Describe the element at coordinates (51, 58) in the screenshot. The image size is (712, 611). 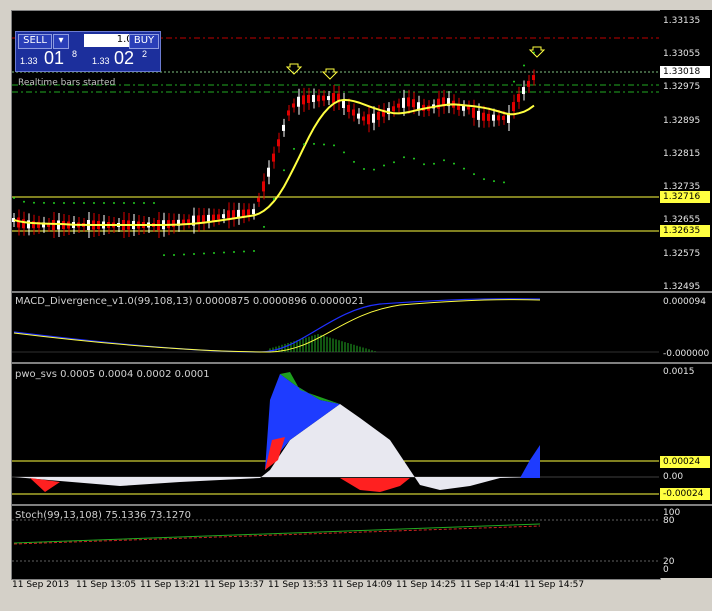
I see `sell-price: 1.33 01 8` at that location.